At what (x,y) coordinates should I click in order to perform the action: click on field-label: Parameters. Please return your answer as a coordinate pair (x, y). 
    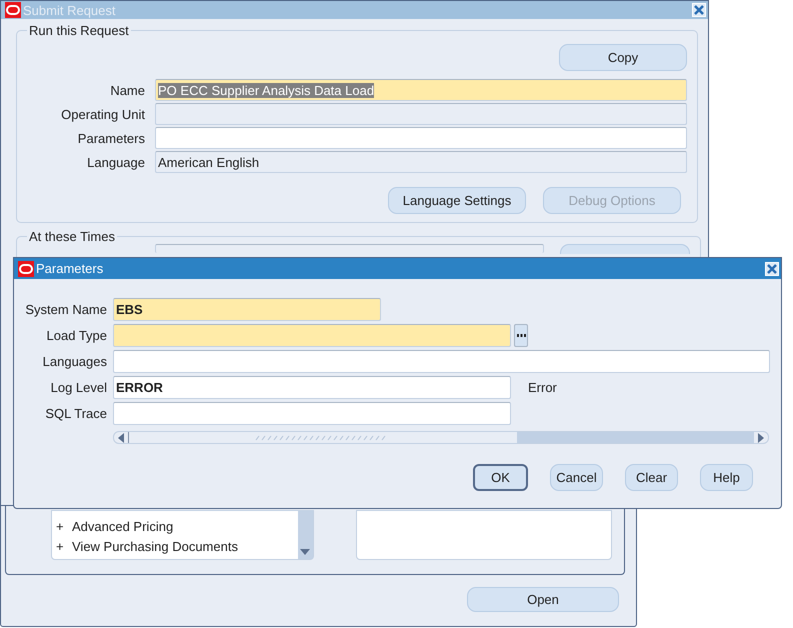
    Looking at the image, I should click on (110, 138).